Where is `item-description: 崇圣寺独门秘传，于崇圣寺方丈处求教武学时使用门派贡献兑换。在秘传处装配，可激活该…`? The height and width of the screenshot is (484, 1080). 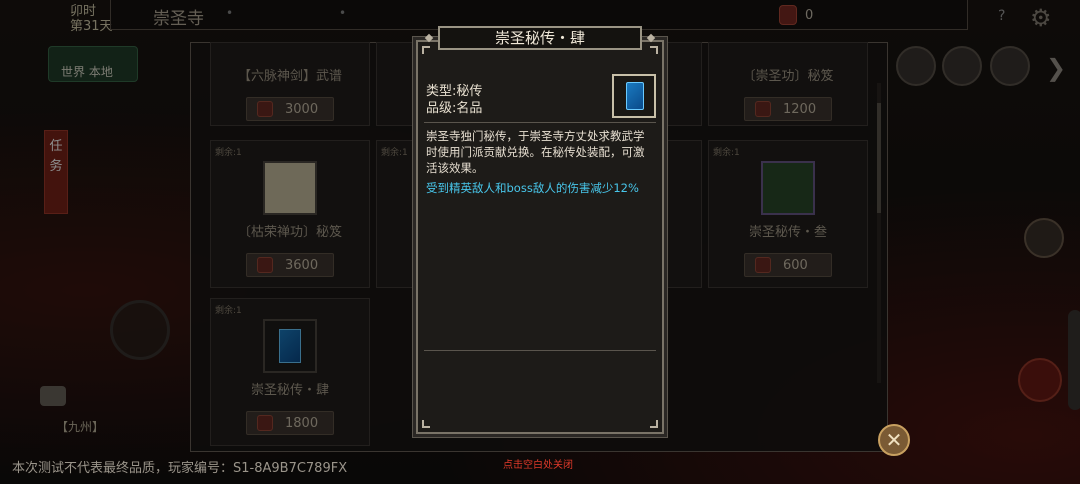
item-description: 崇圣寺独门秘传，于崇圣寺方丈处求教武学时使用门派贡献兑换。在秘传处装配，可激活该… is located at coordinates (535, 152).